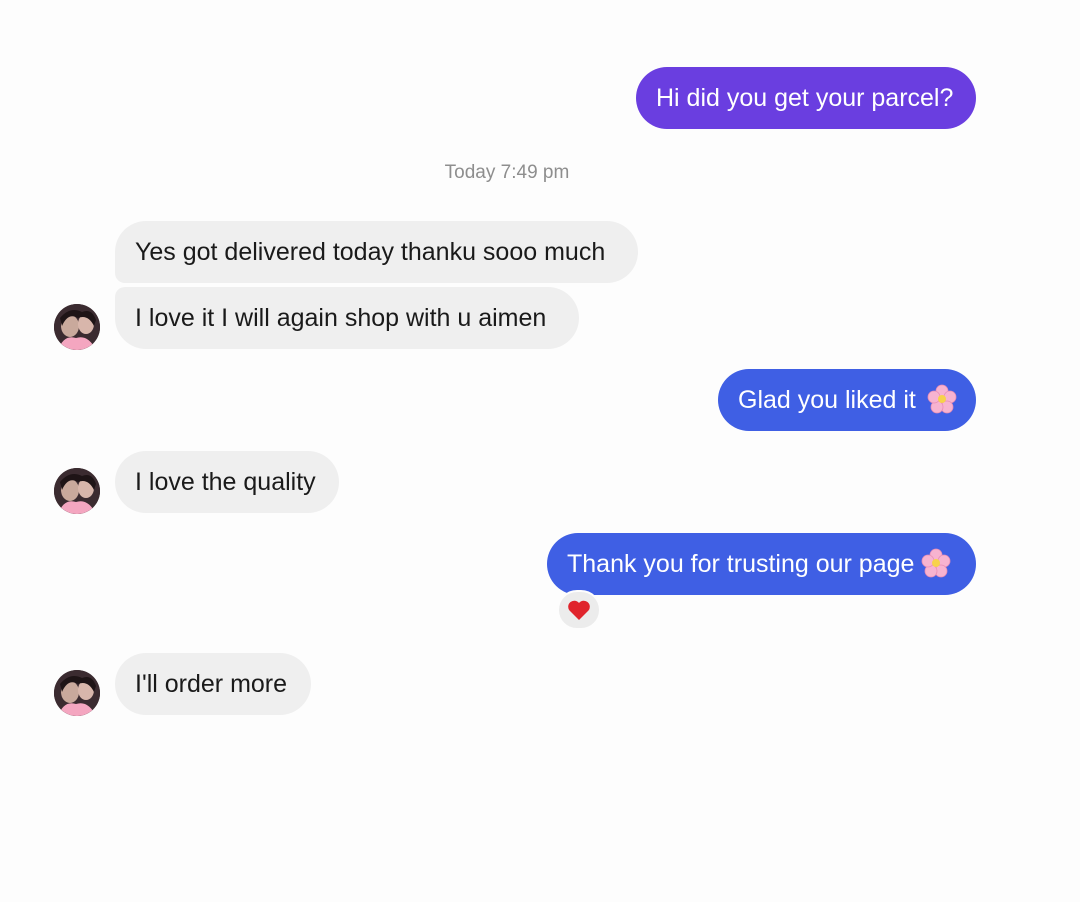 Image resolution: width=1080 pixels, height=902 pixels. I want to click on outgoing-message-bubble: Hi did you get your parcel?, so click(806, 98).